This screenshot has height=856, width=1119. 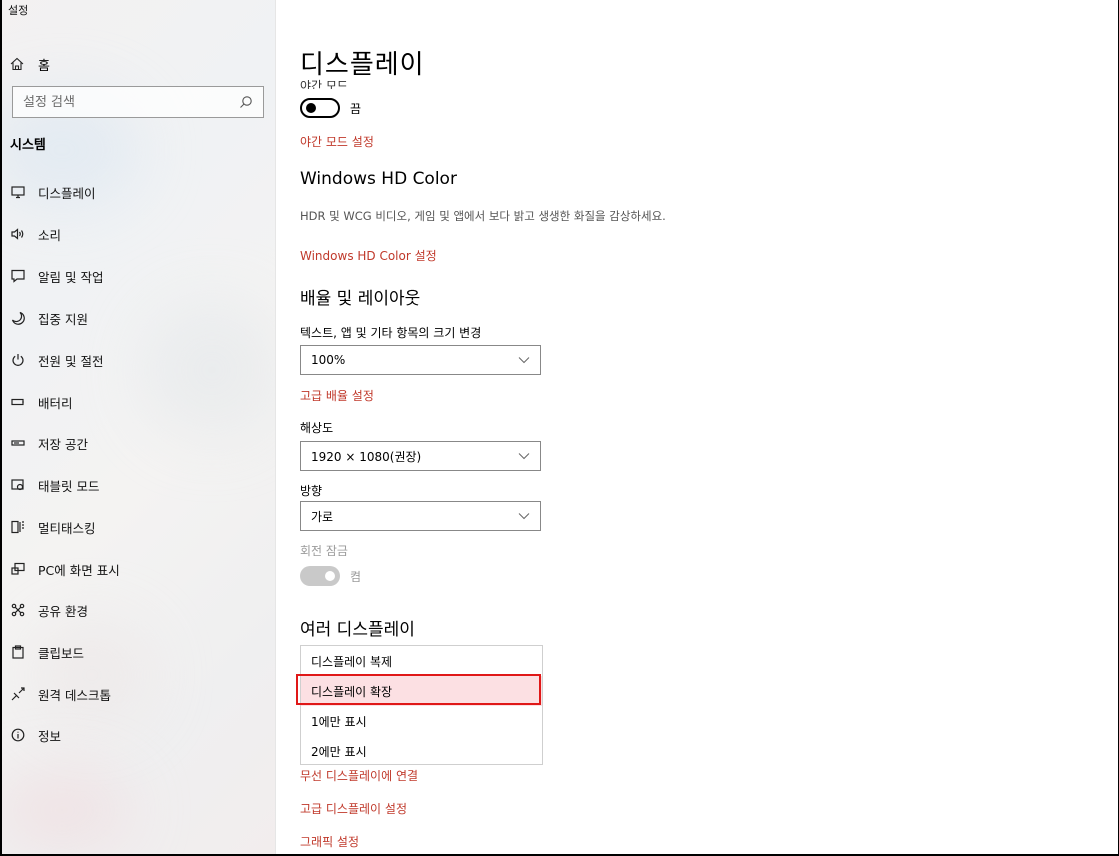 I want to click on sidebar-item-label: 공유 환경, so click(x=63, y=611).